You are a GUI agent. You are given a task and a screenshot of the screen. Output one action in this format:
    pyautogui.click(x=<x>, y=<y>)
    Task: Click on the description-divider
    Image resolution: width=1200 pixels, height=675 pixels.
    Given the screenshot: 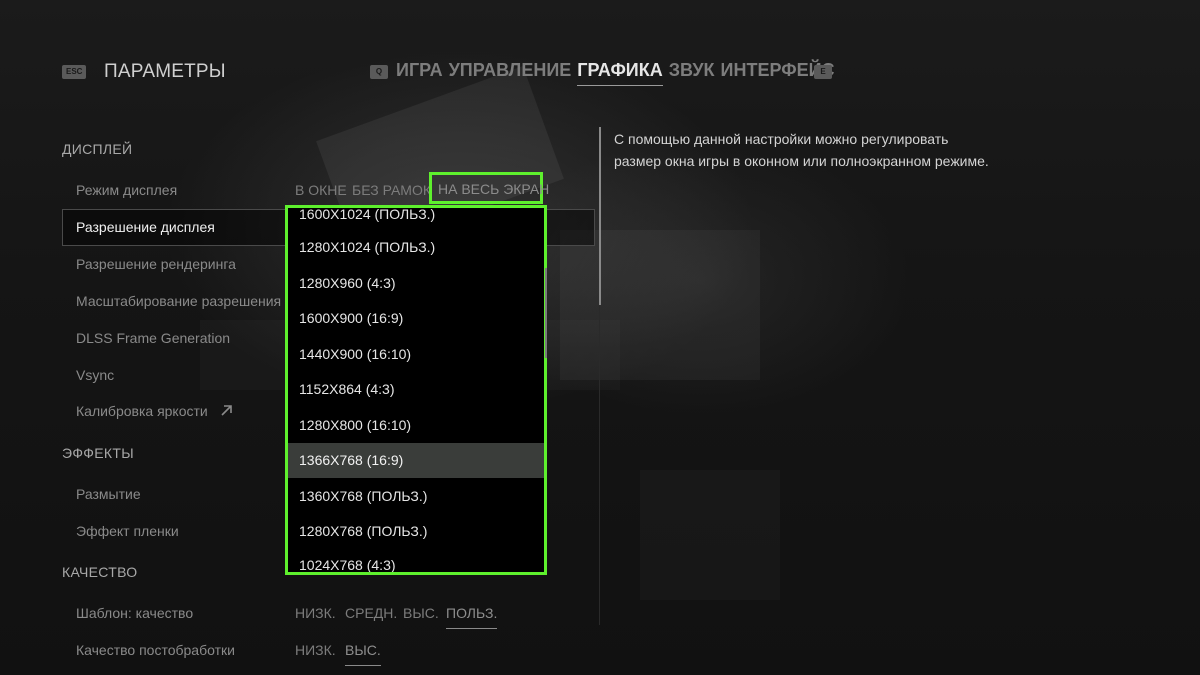 What is the action you would take?
    pyautogui.click(x=599, y=465)
    